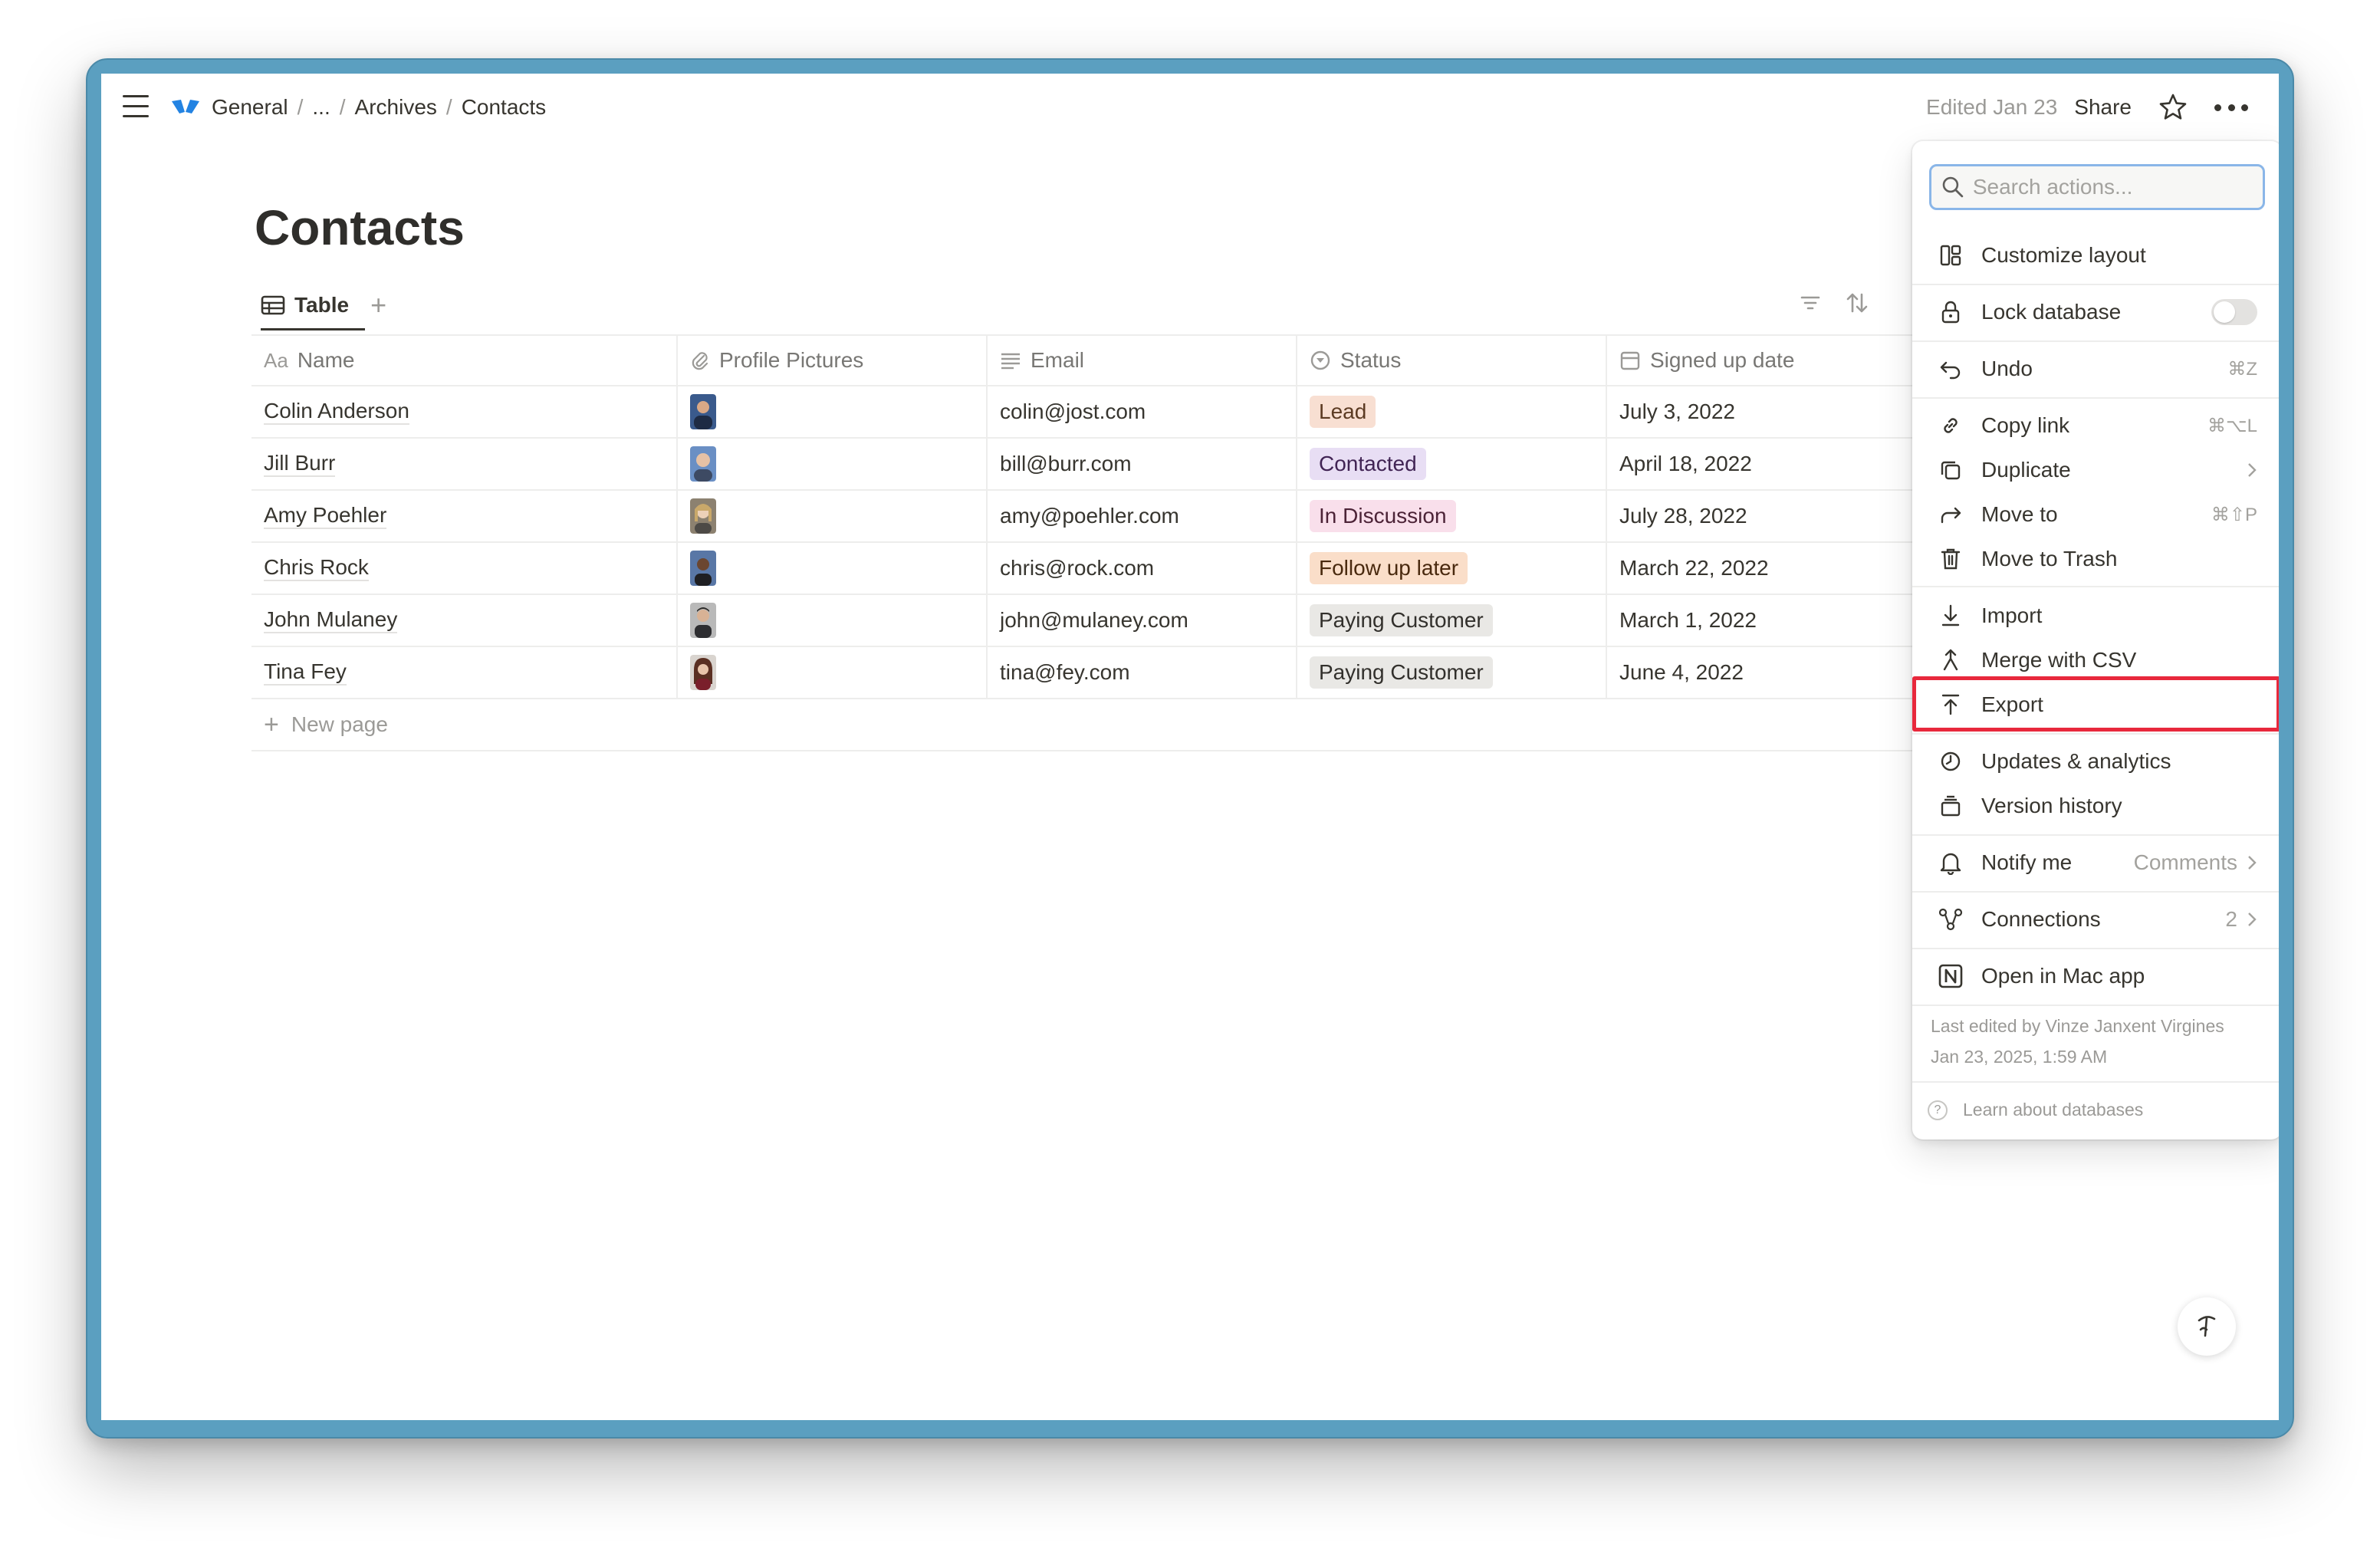  Describe the element at coordinates (1452, 464) in the screenshot. I see `status-cell: Contacted` at that location.